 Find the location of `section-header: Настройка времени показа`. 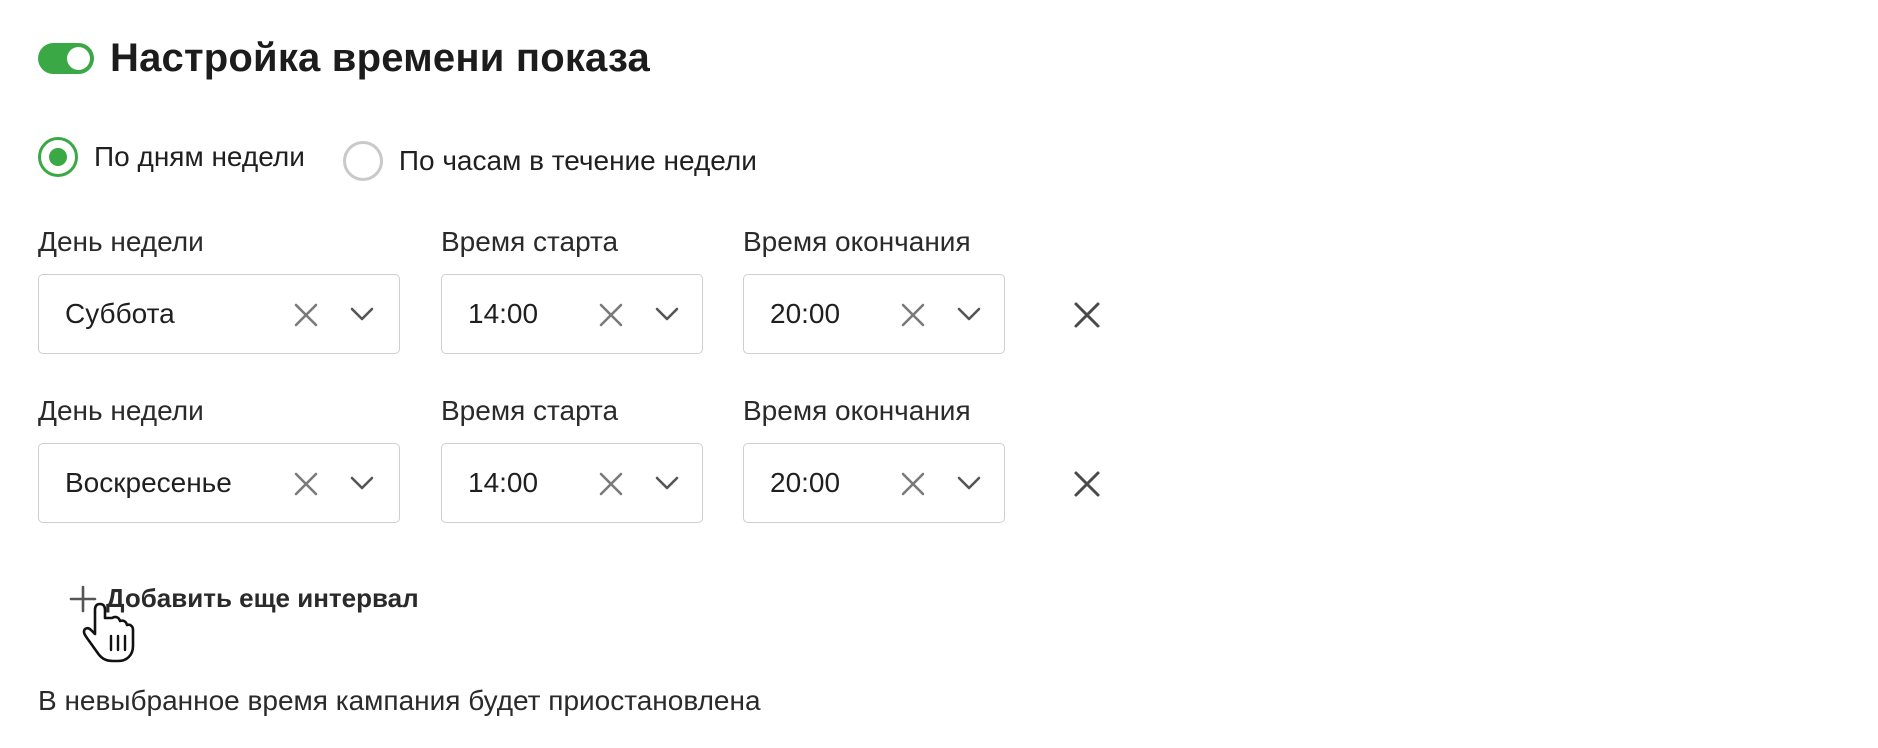

section-header: Настройка времени показа is located at coordinates (344, 58).